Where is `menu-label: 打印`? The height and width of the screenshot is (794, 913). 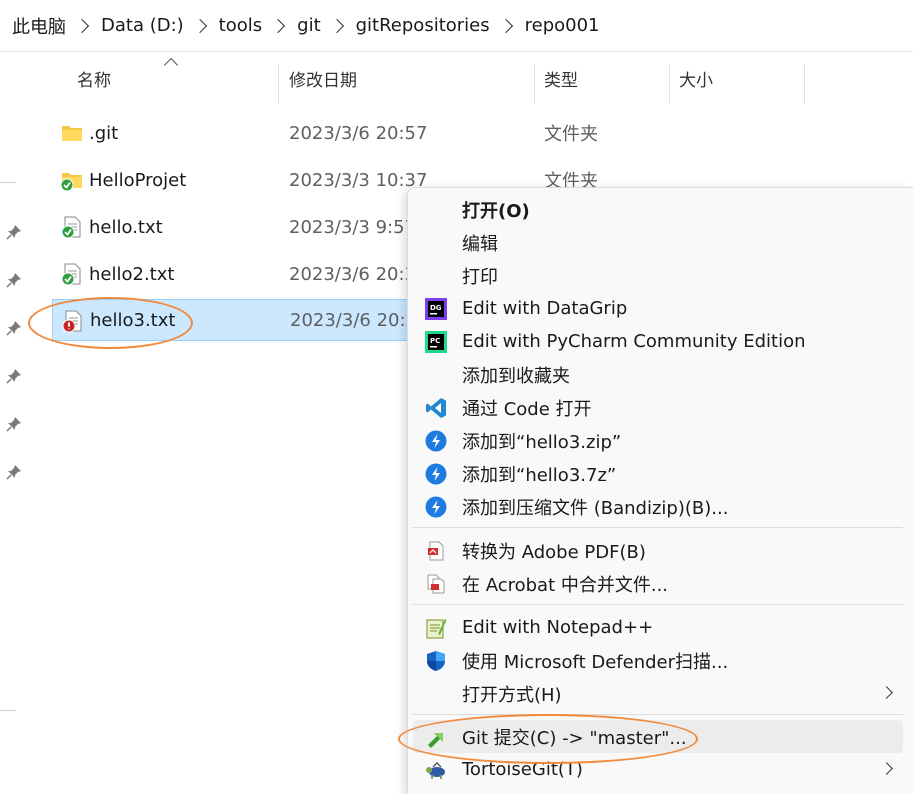 menu-label: 打印 is located at coordinates (480, 277).